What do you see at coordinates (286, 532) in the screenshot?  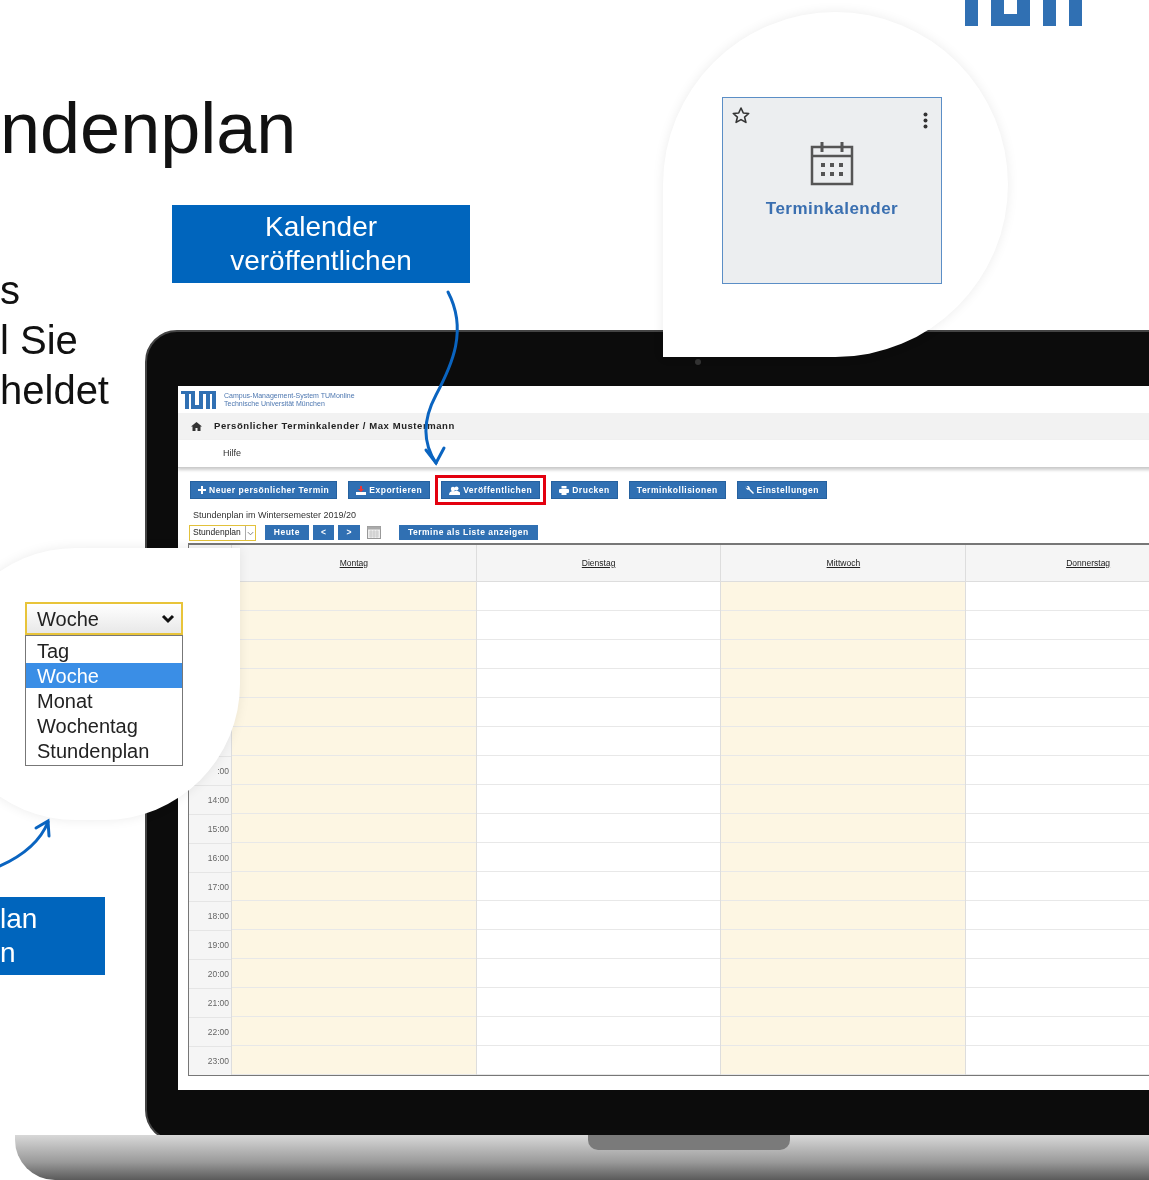 I see `nav-button: Heute` at bounding box center [286, 532].